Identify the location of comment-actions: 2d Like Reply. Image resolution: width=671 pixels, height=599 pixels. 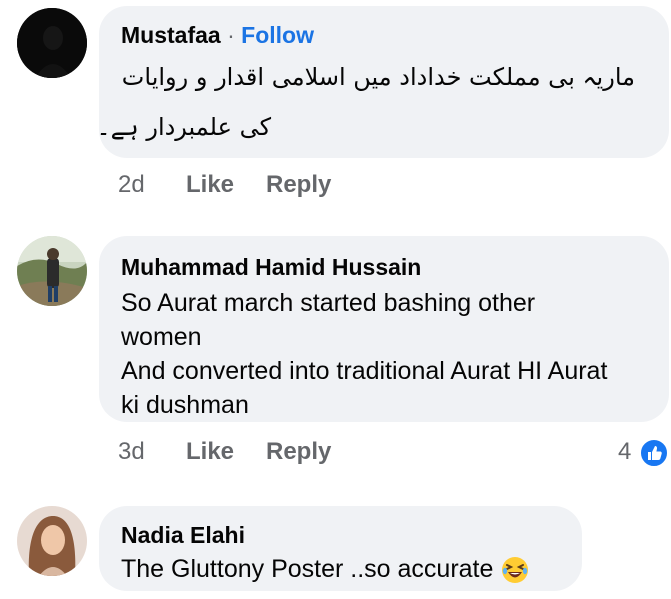
(335, 186).